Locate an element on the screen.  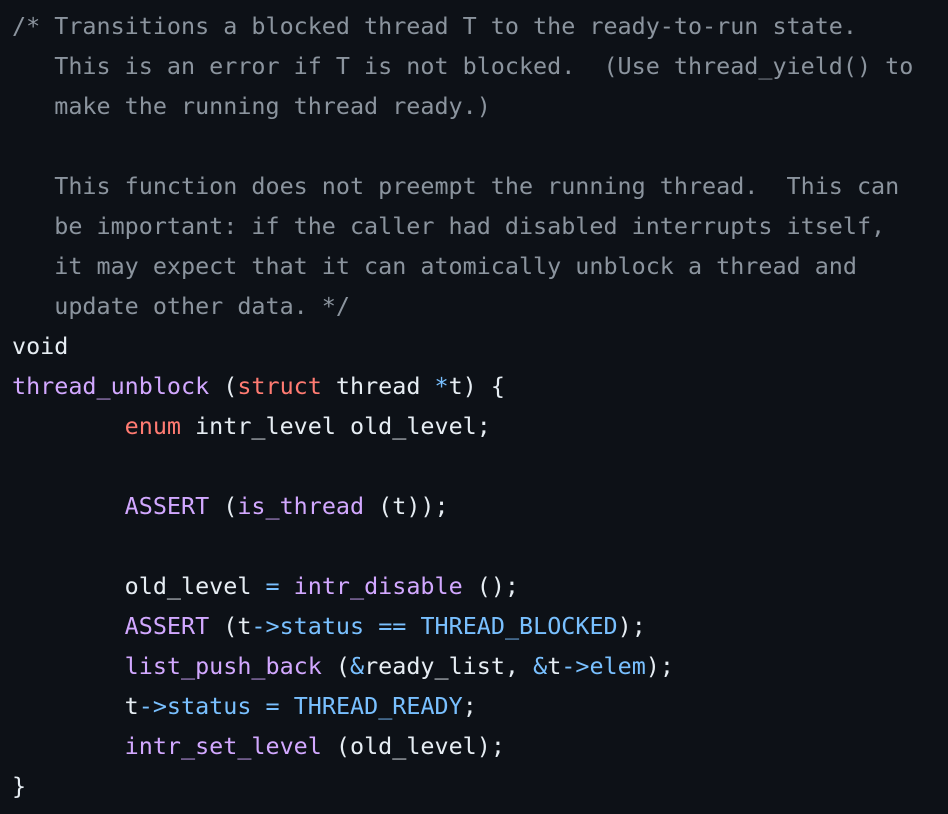
code-token: intr_level old_level; is located at coordinates (336, 426).